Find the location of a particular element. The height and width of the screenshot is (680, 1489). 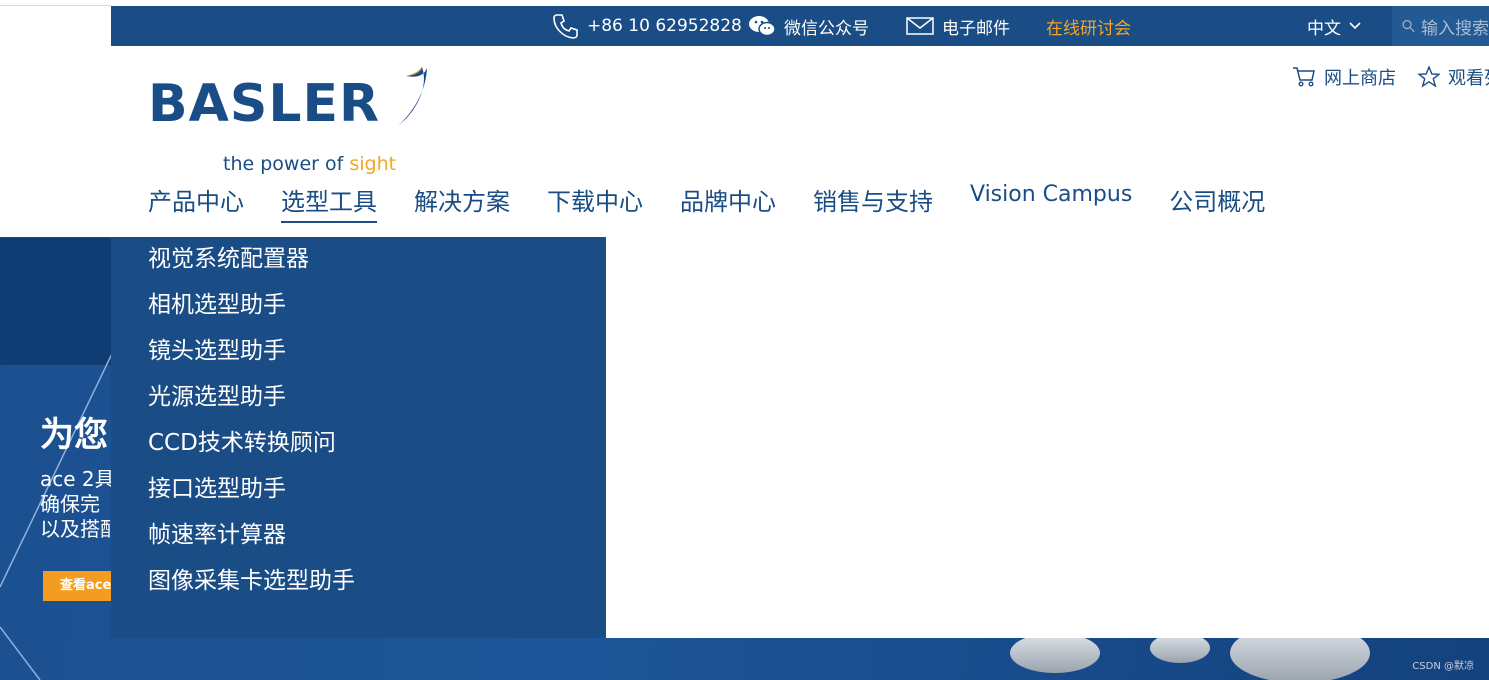

top-utility-bar: +86 10 62952828 微信公众号 电子邮件 在线研讨会 中文 输入搜索 is located at coordinates (800, 26).